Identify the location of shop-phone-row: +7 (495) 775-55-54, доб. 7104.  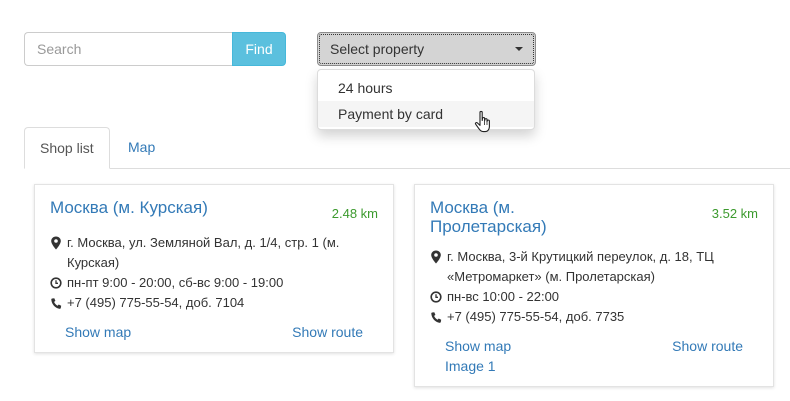
(215, 303).